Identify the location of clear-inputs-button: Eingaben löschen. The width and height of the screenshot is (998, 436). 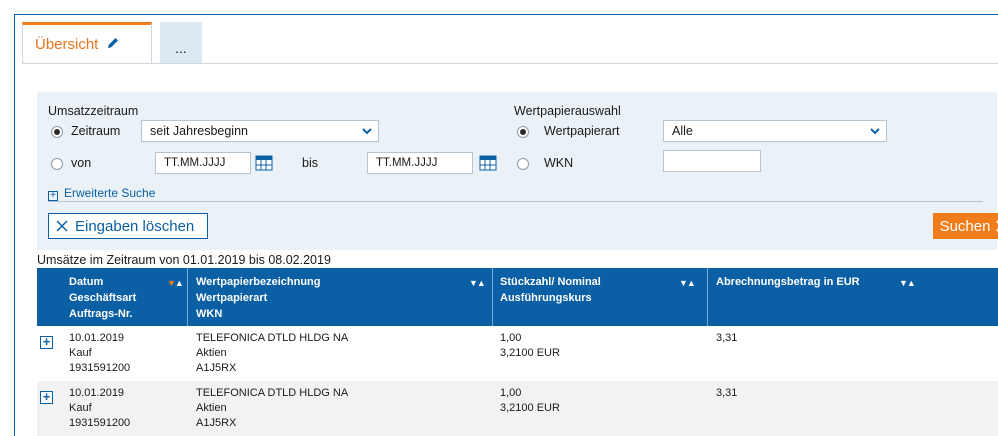
(128, 226).